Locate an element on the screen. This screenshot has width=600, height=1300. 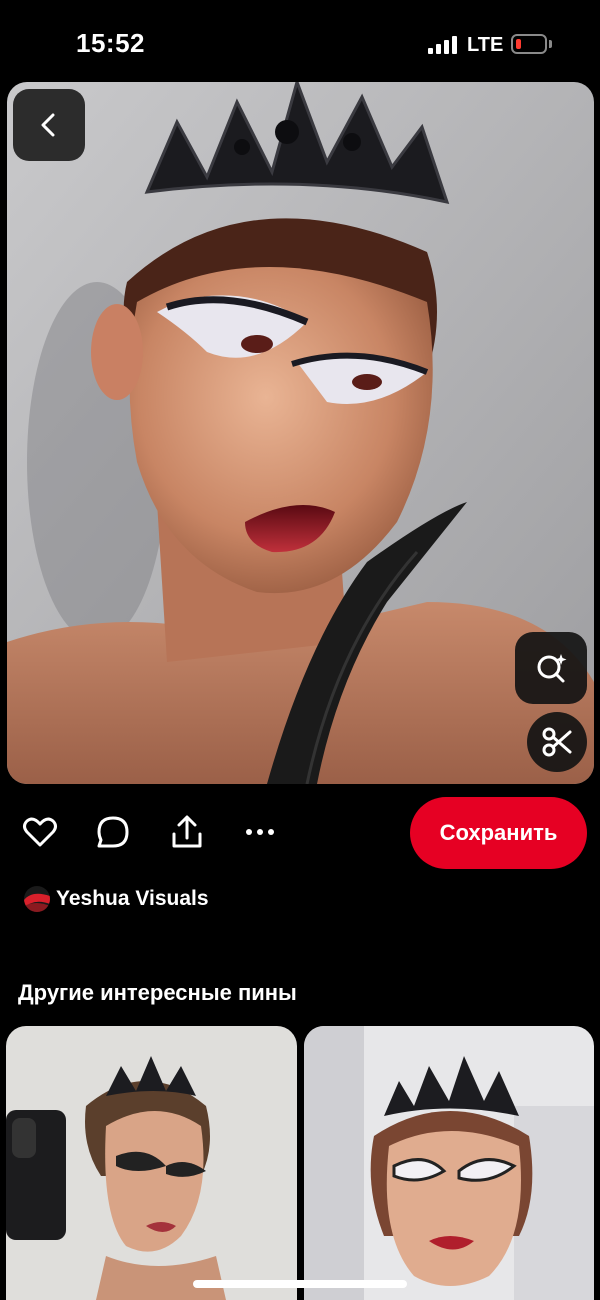
comment-icon is located at coordinates (113, 832).